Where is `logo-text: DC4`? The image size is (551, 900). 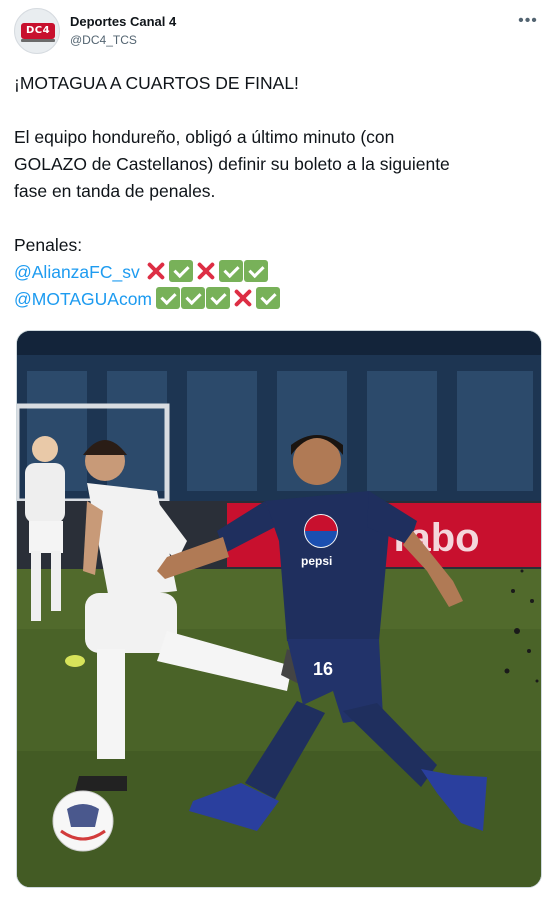 logo-text: DC4 is located at coordinates (38, 30).